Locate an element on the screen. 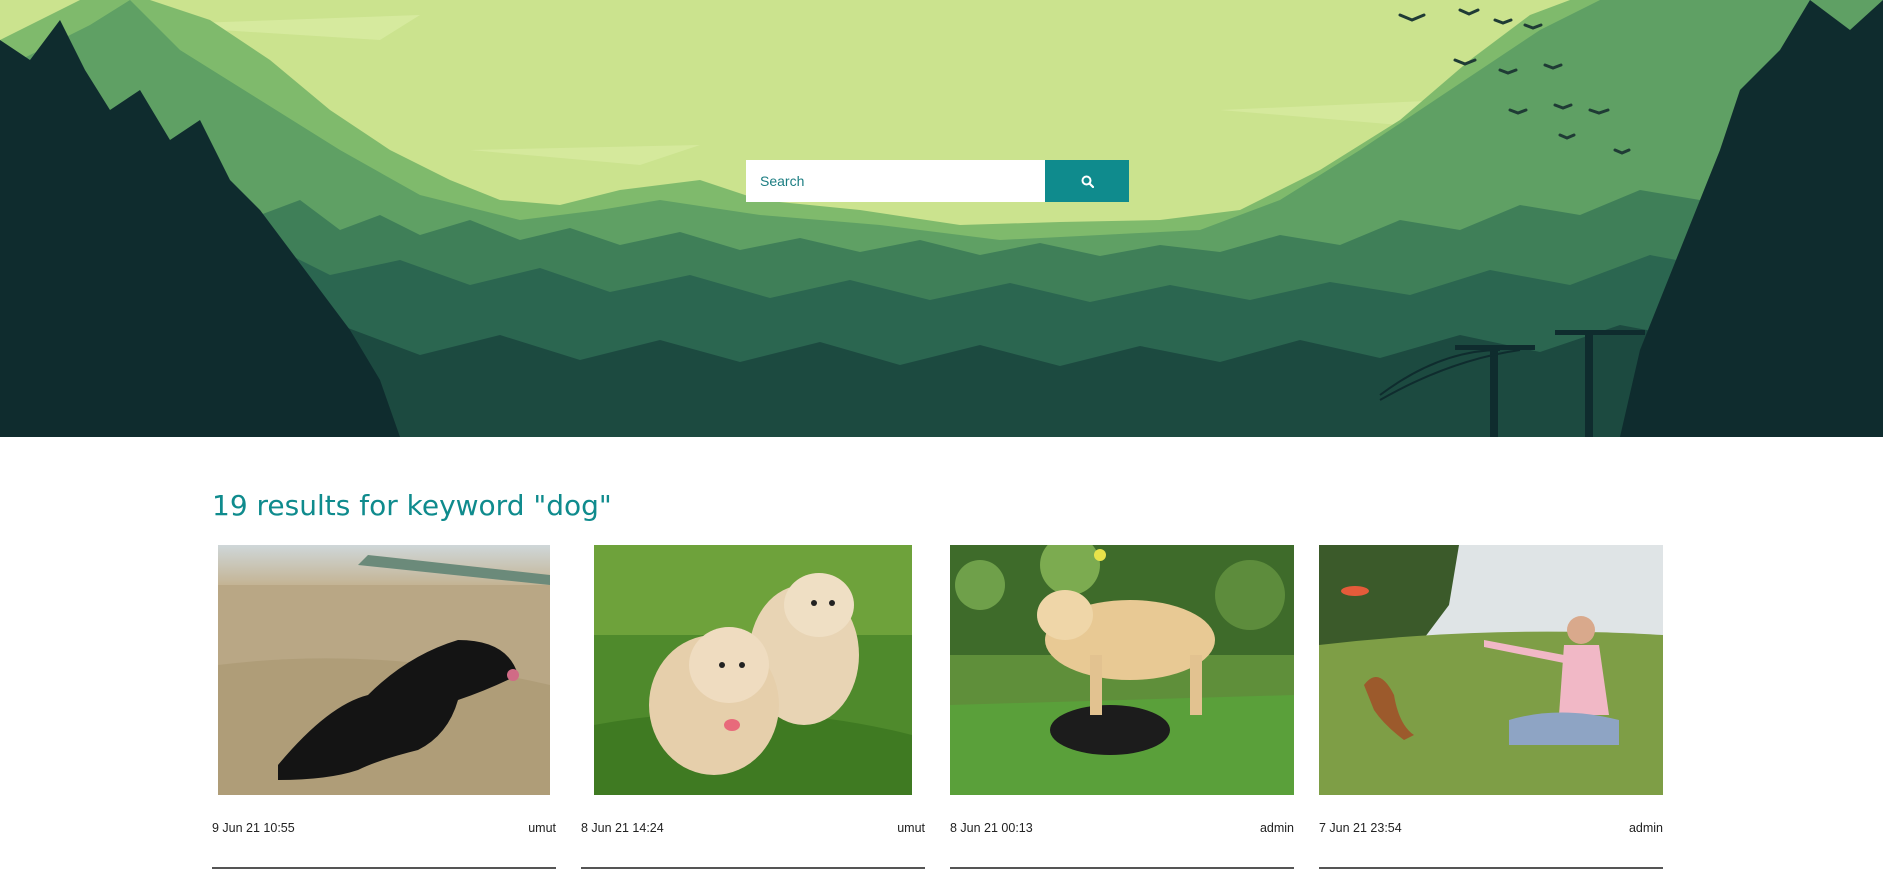  terriers-photo is located at coordinates (753, 670).